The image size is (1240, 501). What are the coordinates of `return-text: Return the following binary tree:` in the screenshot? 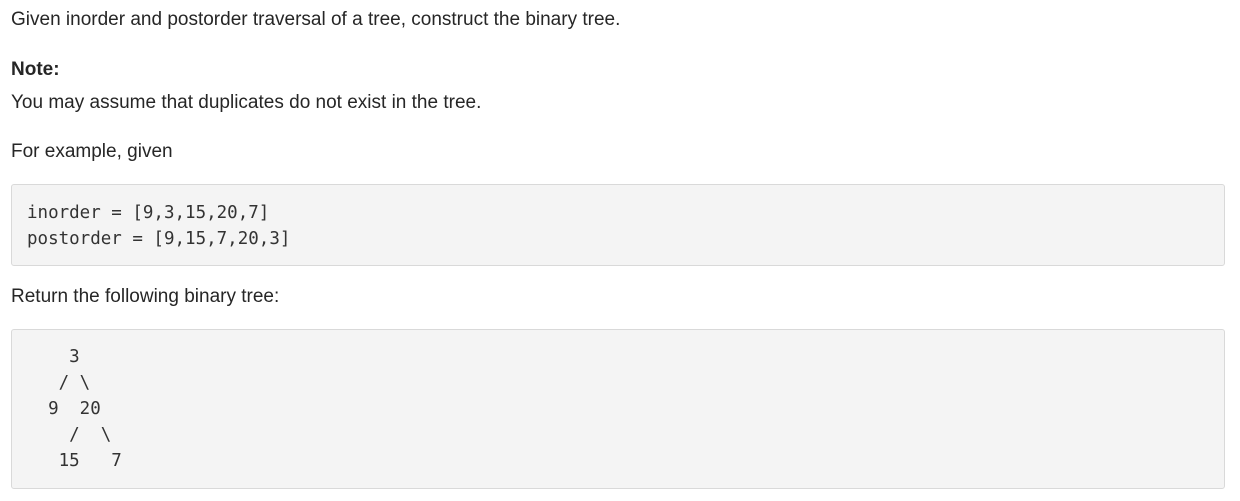 It's located at (145, 296).